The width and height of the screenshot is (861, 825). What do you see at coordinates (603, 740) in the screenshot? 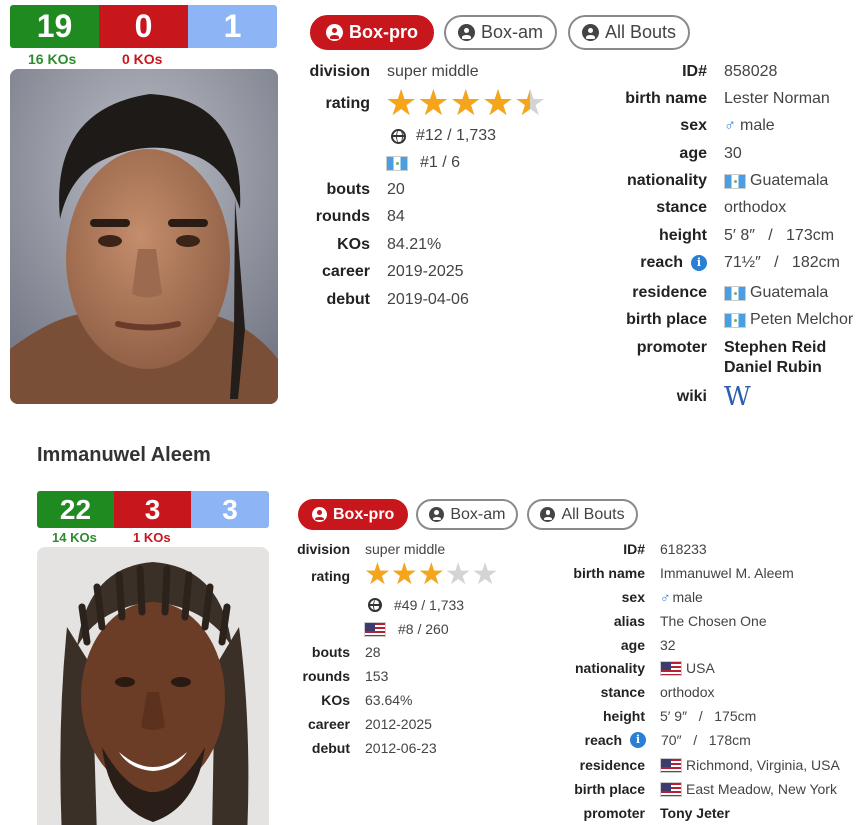
I see `reach-label: reach` at bounding box center [603, 740].